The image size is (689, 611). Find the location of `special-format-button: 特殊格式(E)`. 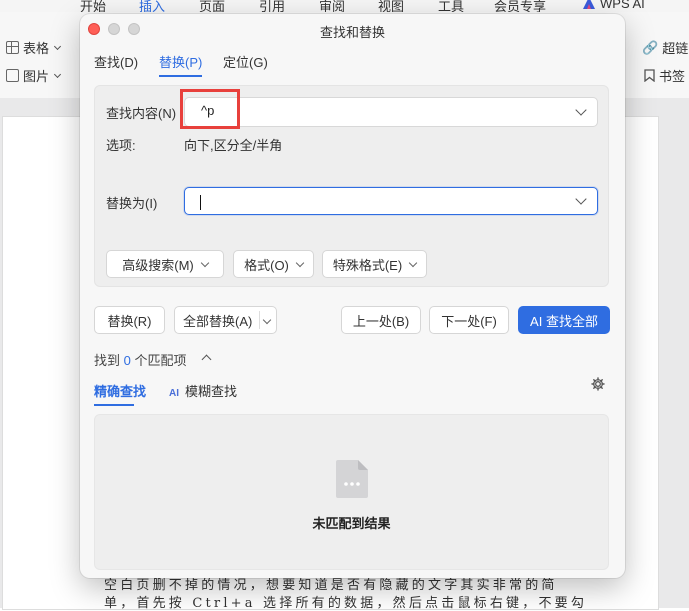

special-format-button: 特殊格式(E) is located at coordinates (374, 264).